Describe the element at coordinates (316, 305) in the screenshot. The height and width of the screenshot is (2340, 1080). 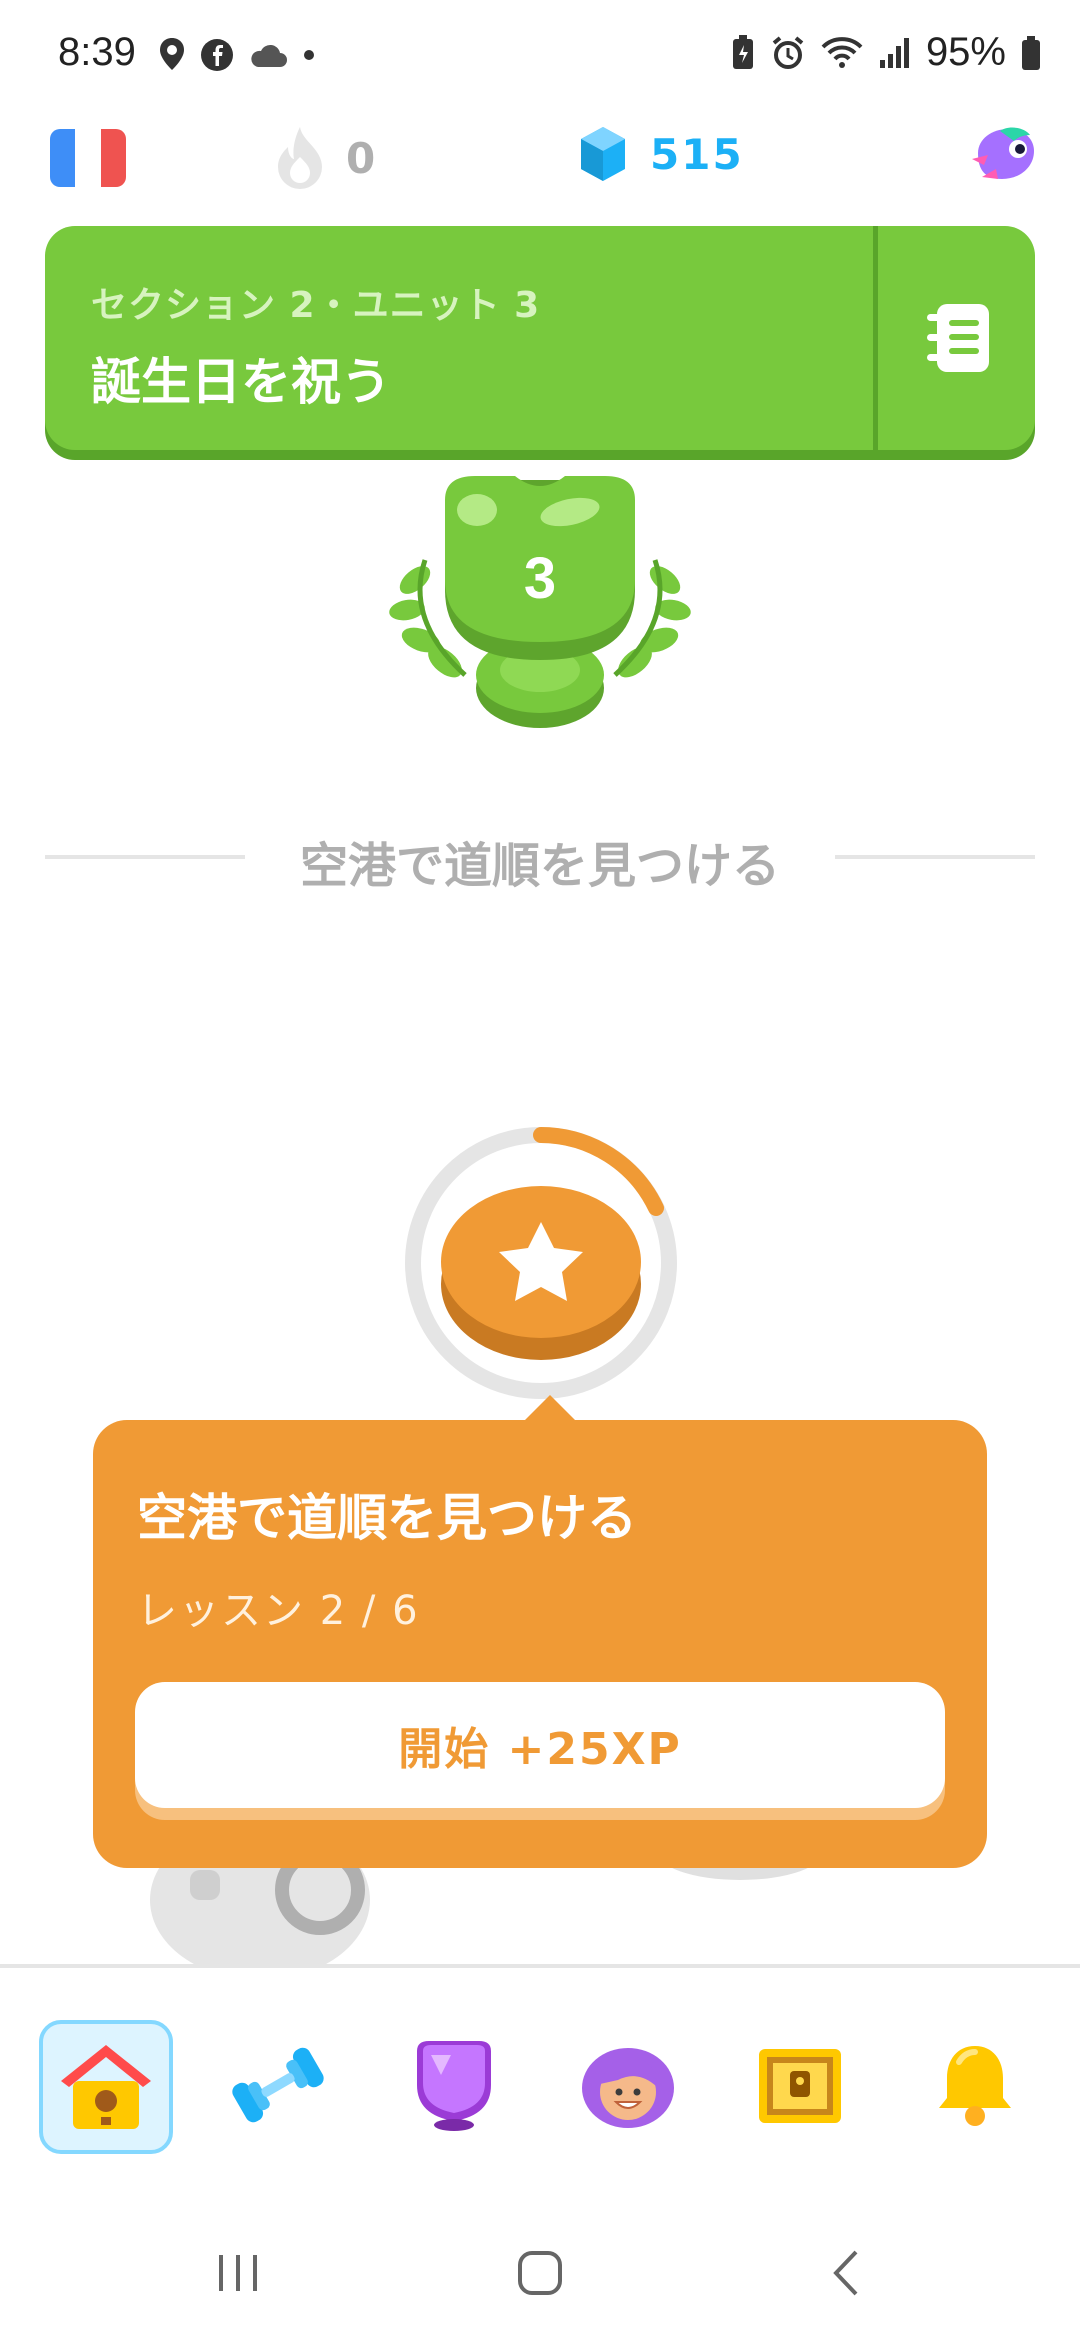
I see `unit-subtitle: セクション 2・ユニット 3` at that location.